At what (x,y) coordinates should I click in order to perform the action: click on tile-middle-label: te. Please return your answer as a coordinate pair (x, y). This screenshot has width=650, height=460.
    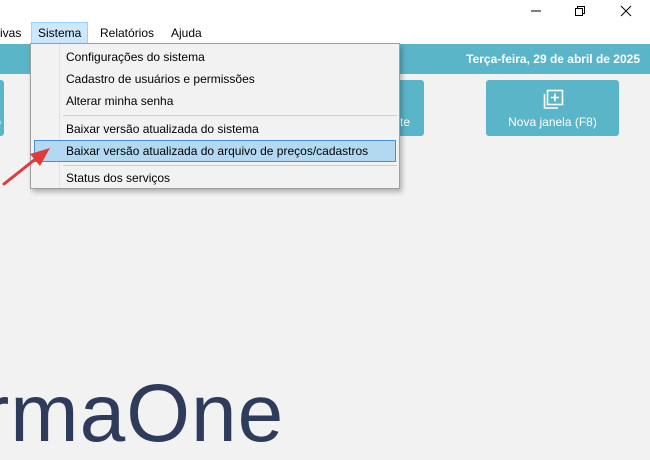
    Looking at the image, I should click on (404, 122).